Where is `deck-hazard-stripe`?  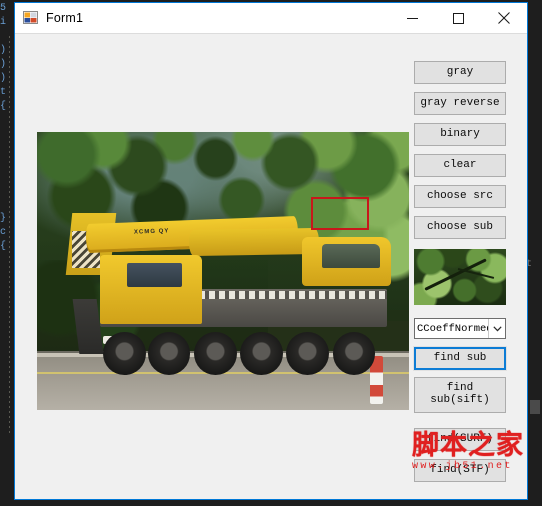
deck-hazard-stripe is located at coordinates (288, 295).